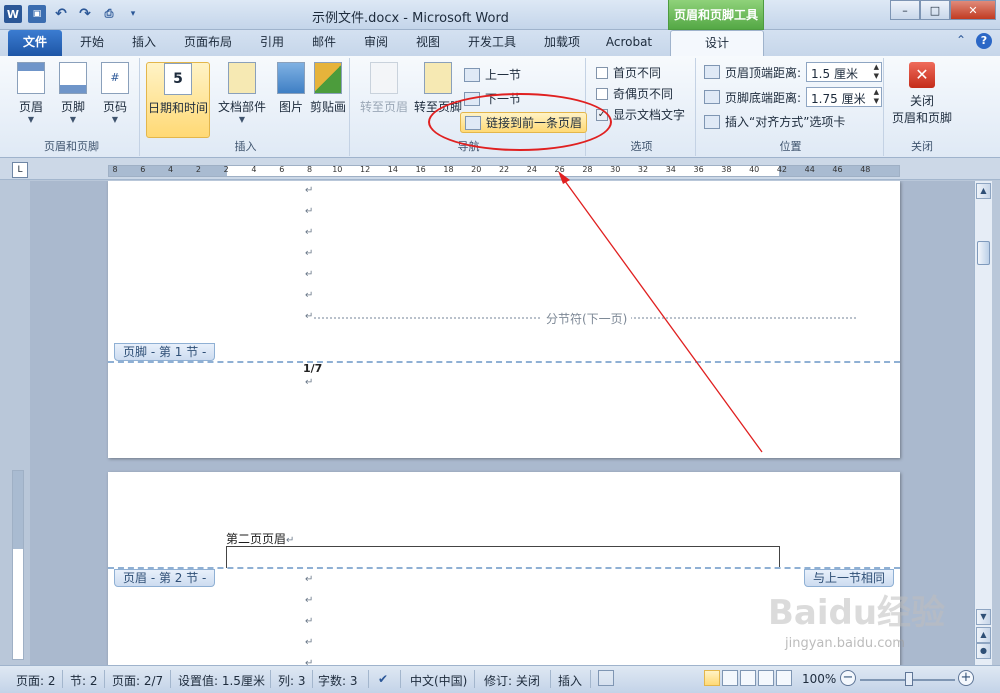  What do you see at coordinates (844, 97) in the screenshot?
I see `footer-bottom-distance-input: 1.75 厘米 ▲ ▼` at bounding box center [844, 97].